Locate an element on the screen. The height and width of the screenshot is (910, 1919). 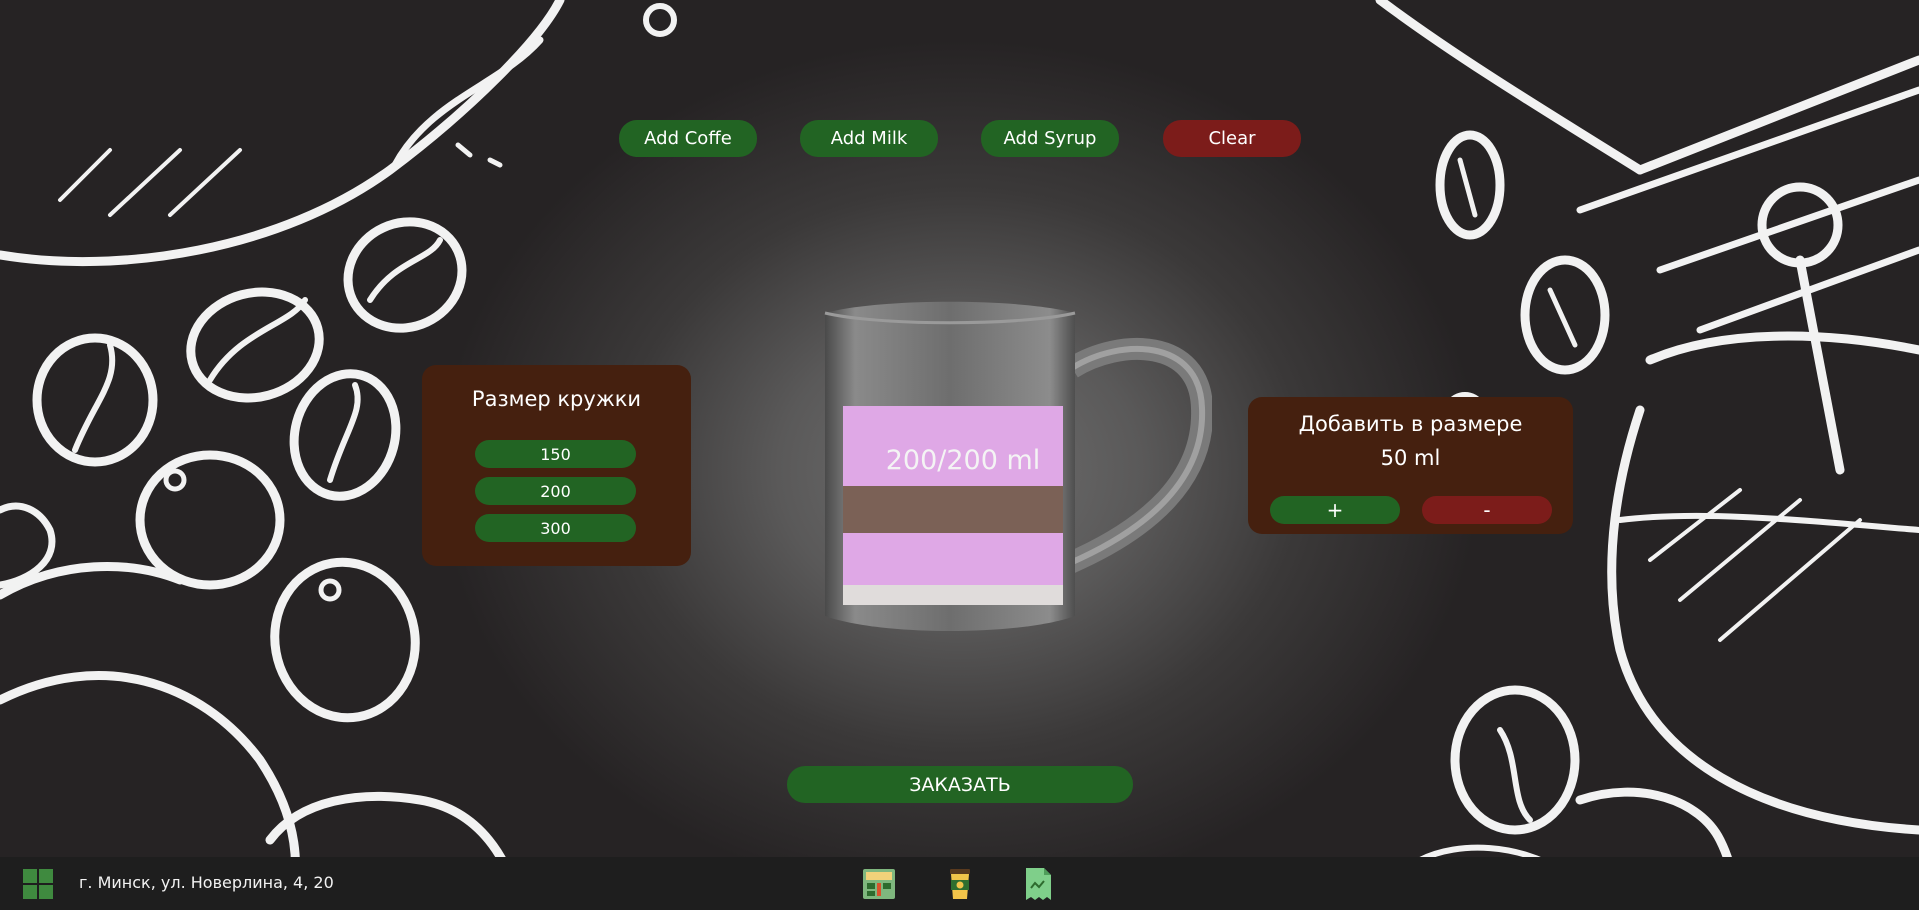
cash-register-icon is located at coordinates (879, 884).